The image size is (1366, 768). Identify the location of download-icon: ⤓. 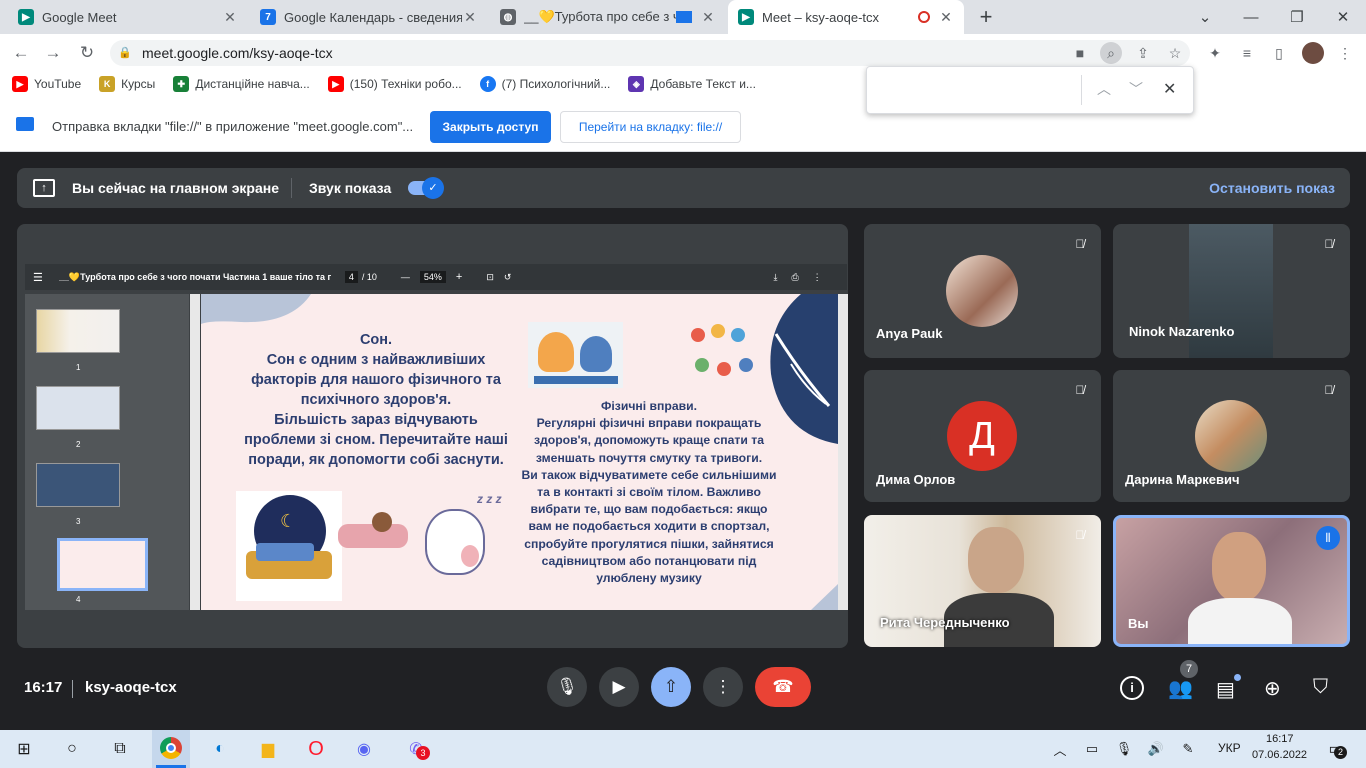
(775, 277).